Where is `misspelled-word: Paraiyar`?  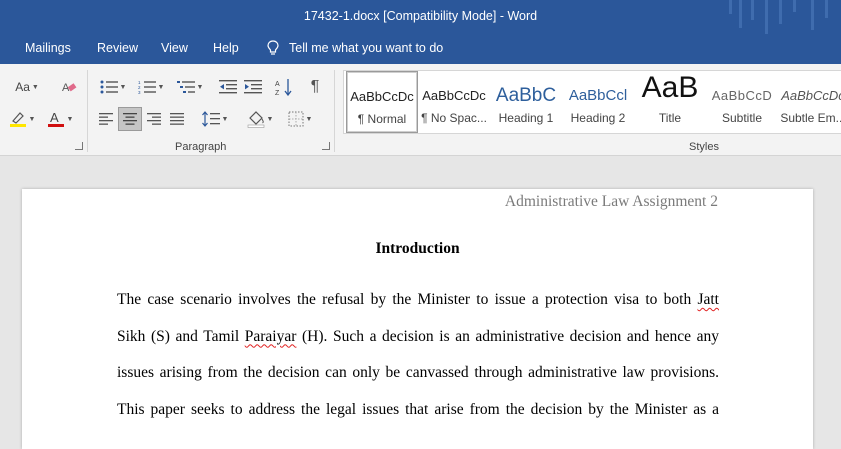 misspelled-word: Paraiyar is located at coordinates (271, 336).